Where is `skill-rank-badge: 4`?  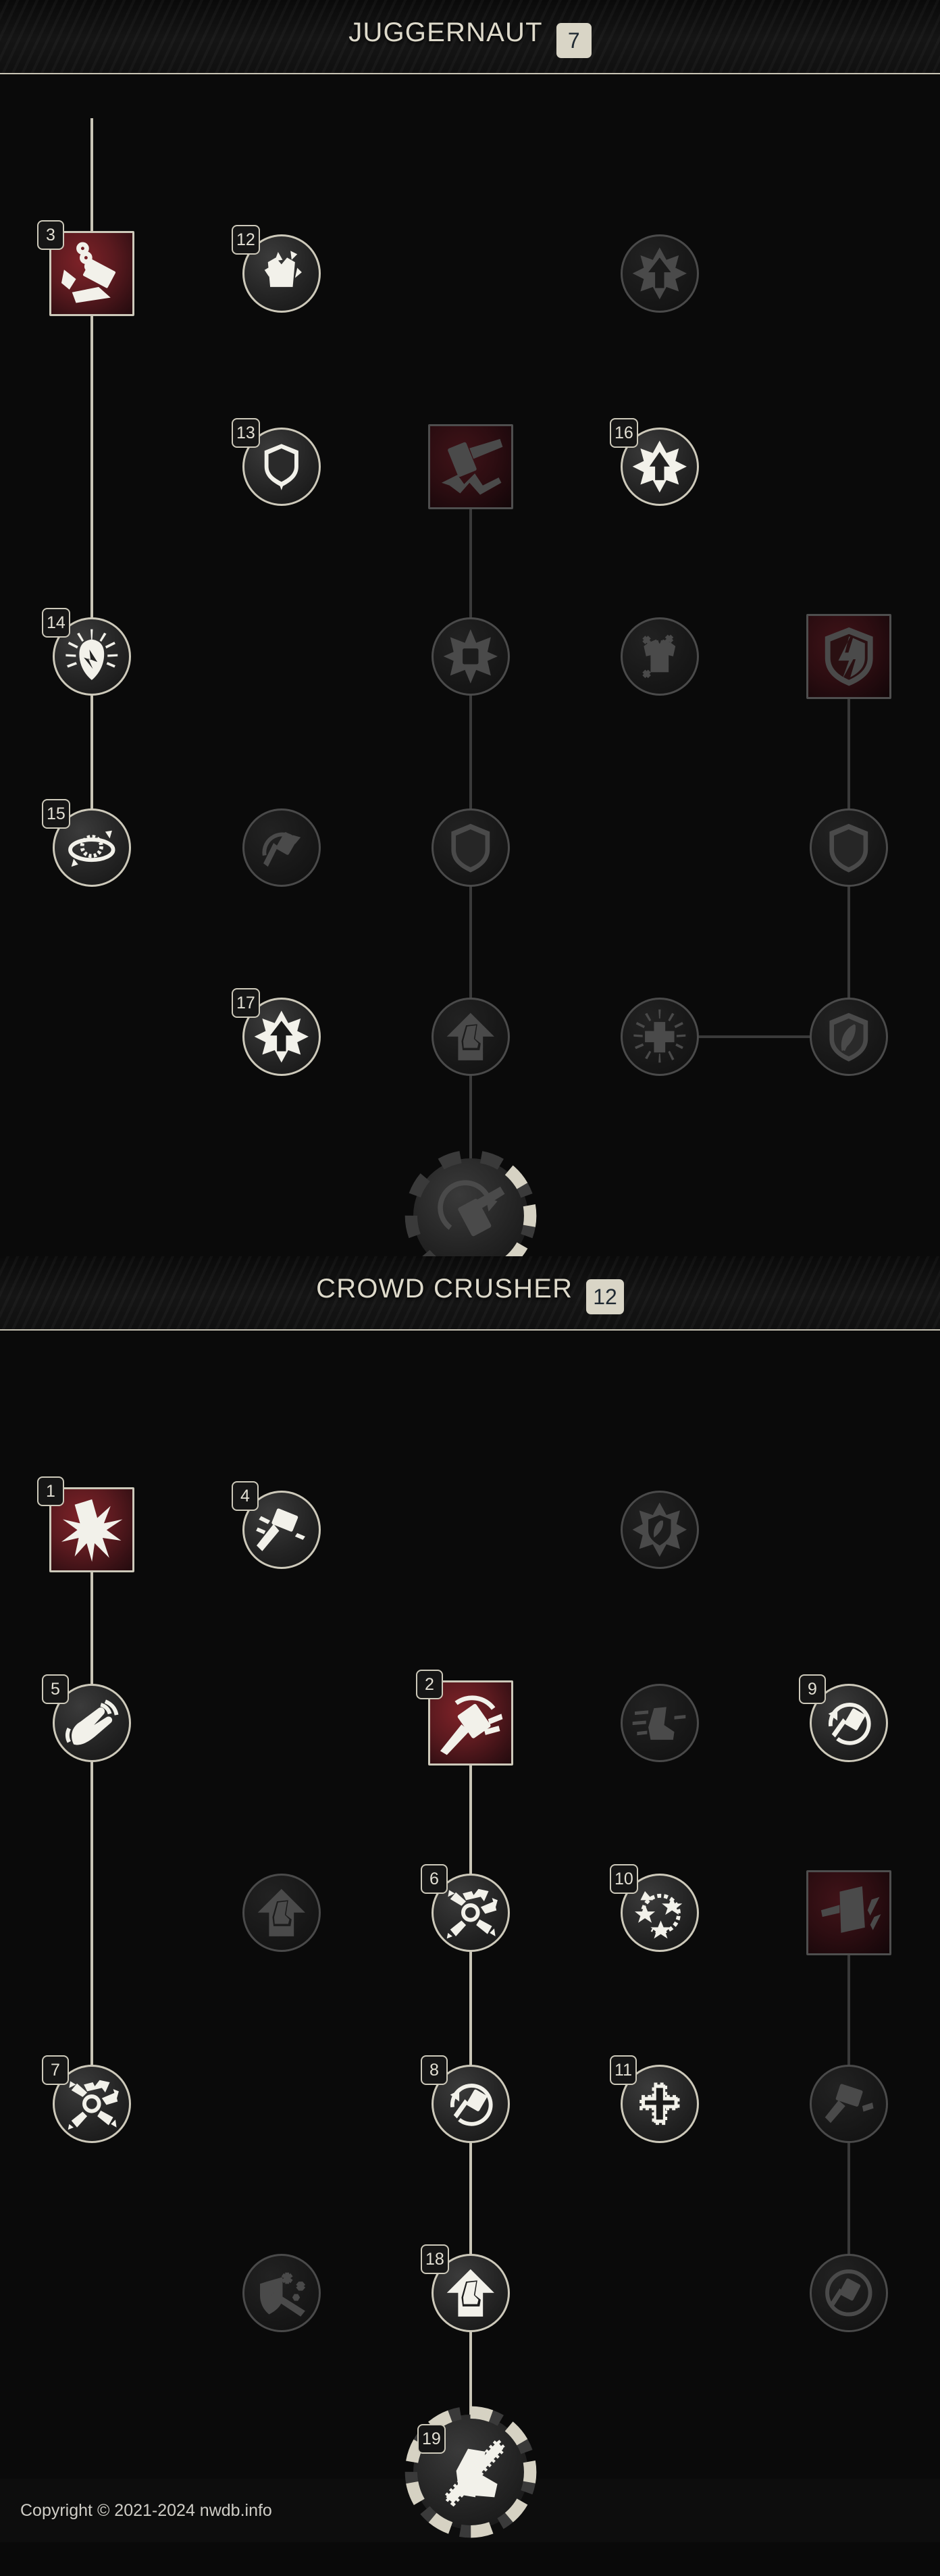
skill-rank-badge: 4 is located at coordinates (245, 1496).